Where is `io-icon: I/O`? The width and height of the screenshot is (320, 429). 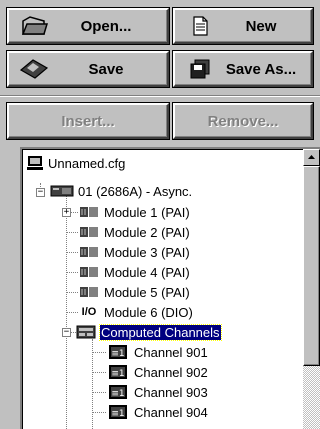
io-icon: I/O is located at coordinates (89, 312).